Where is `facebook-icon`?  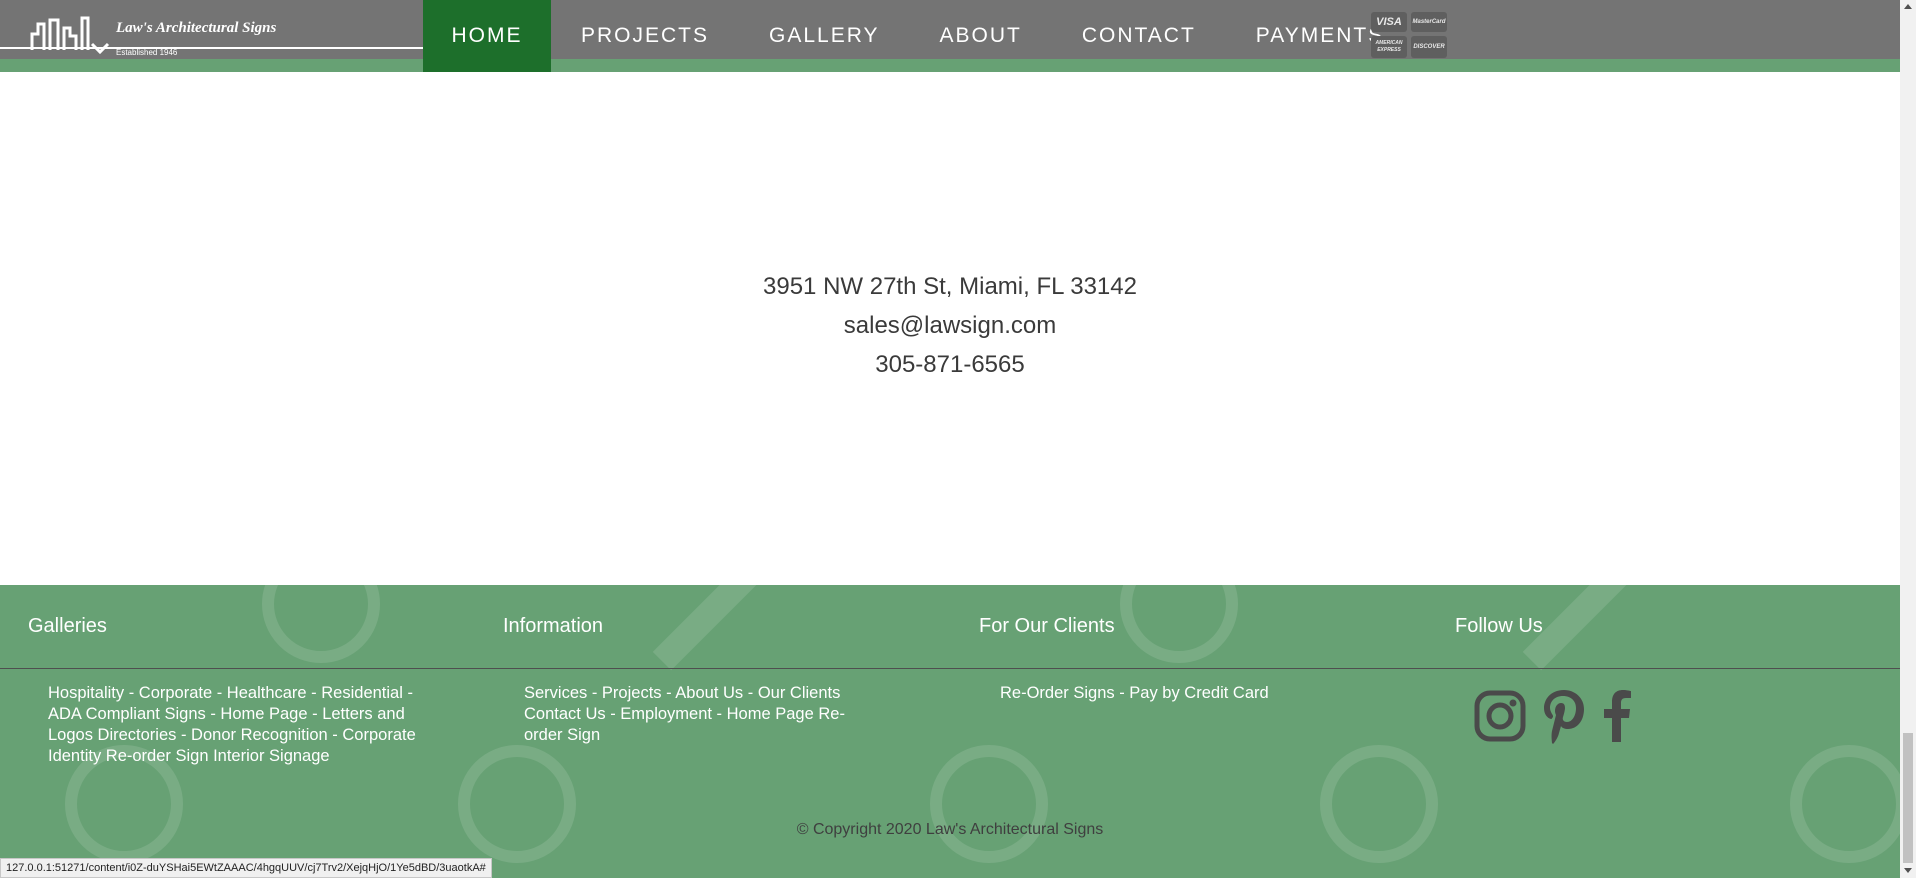
facebook-icon is located at coordinates (1617, 716).